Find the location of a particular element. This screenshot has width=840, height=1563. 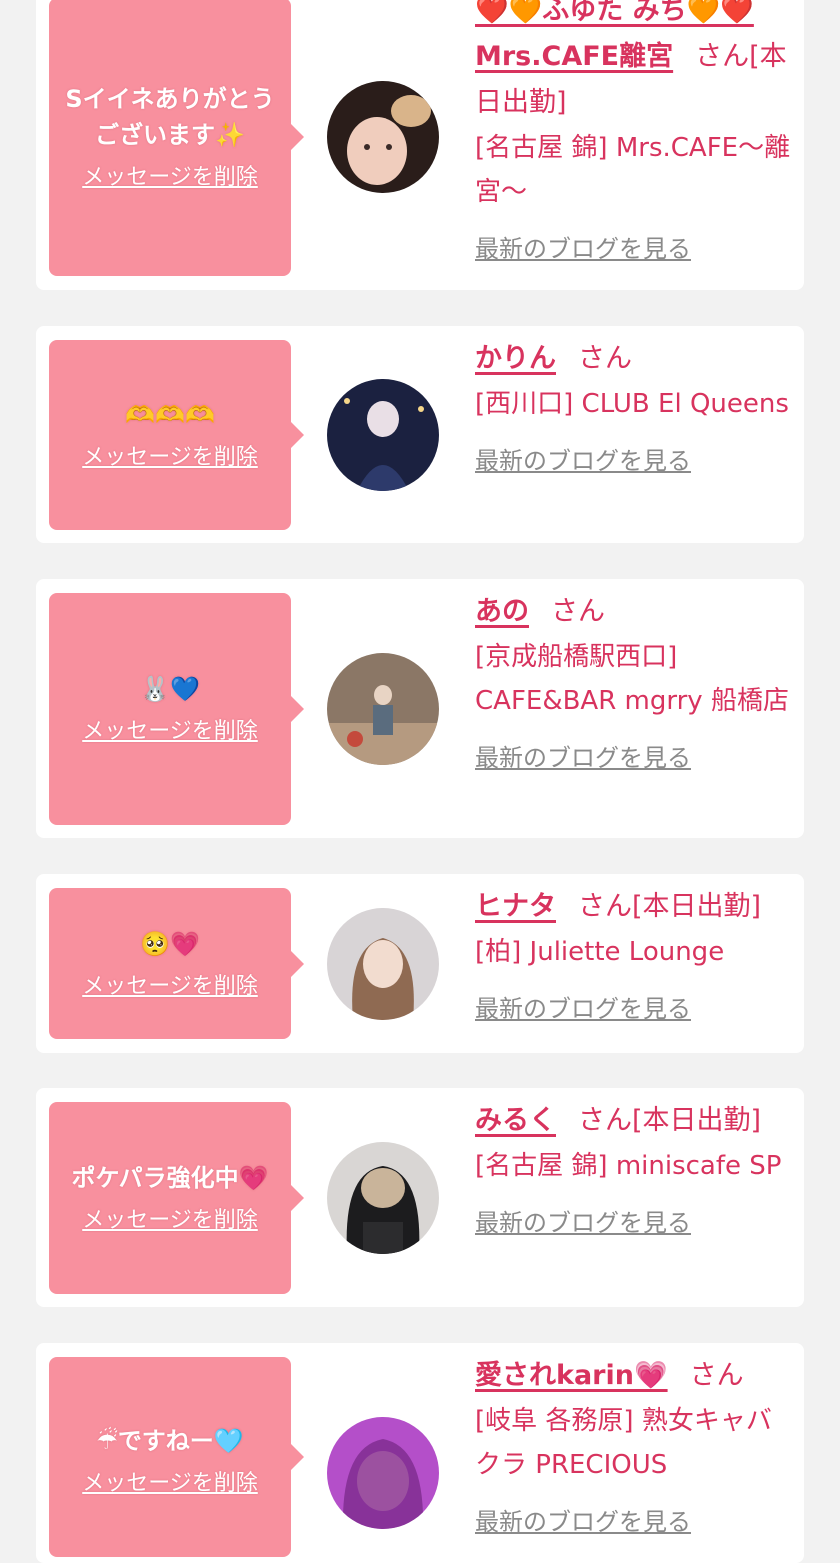

message-text: 🥺💗 is located at coordinates (170, 943).